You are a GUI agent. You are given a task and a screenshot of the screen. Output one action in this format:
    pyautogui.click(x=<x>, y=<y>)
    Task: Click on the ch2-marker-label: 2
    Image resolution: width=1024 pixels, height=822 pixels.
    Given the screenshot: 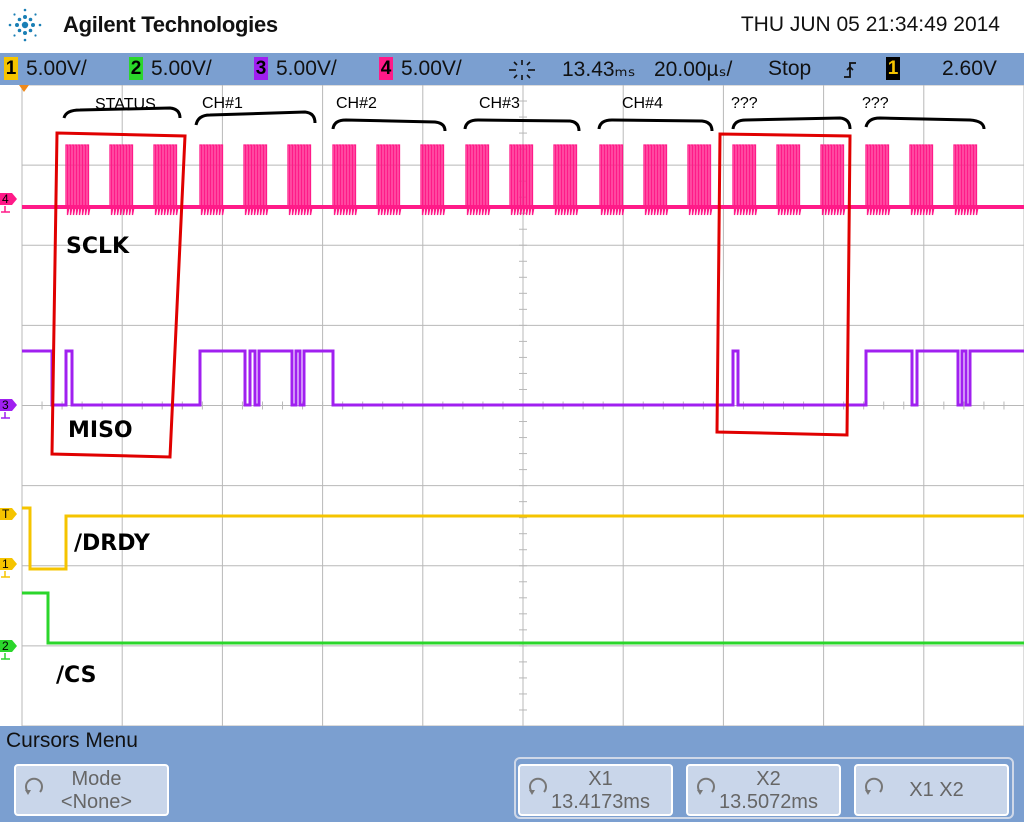 What is the action you would take?
    pyautogui.click(x=5, y=646)
    